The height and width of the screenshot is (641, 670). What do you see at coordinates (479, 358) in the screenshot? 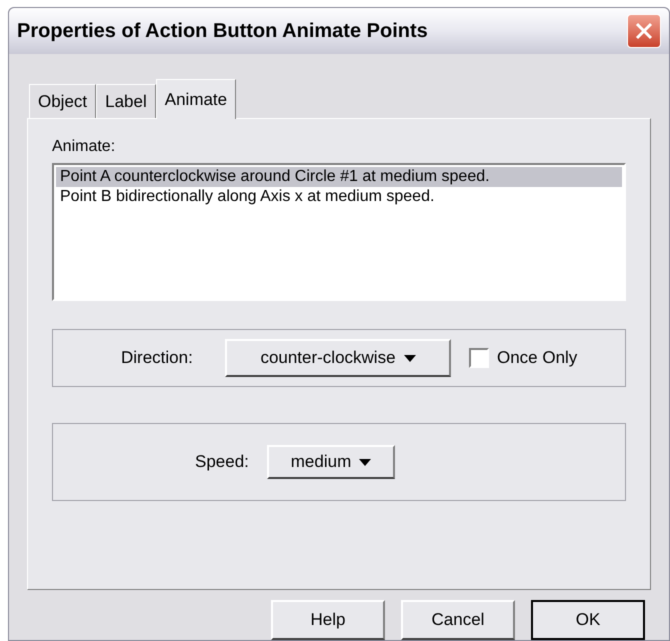
I see `once-only-checkbox` at bounding box center [479, 358].